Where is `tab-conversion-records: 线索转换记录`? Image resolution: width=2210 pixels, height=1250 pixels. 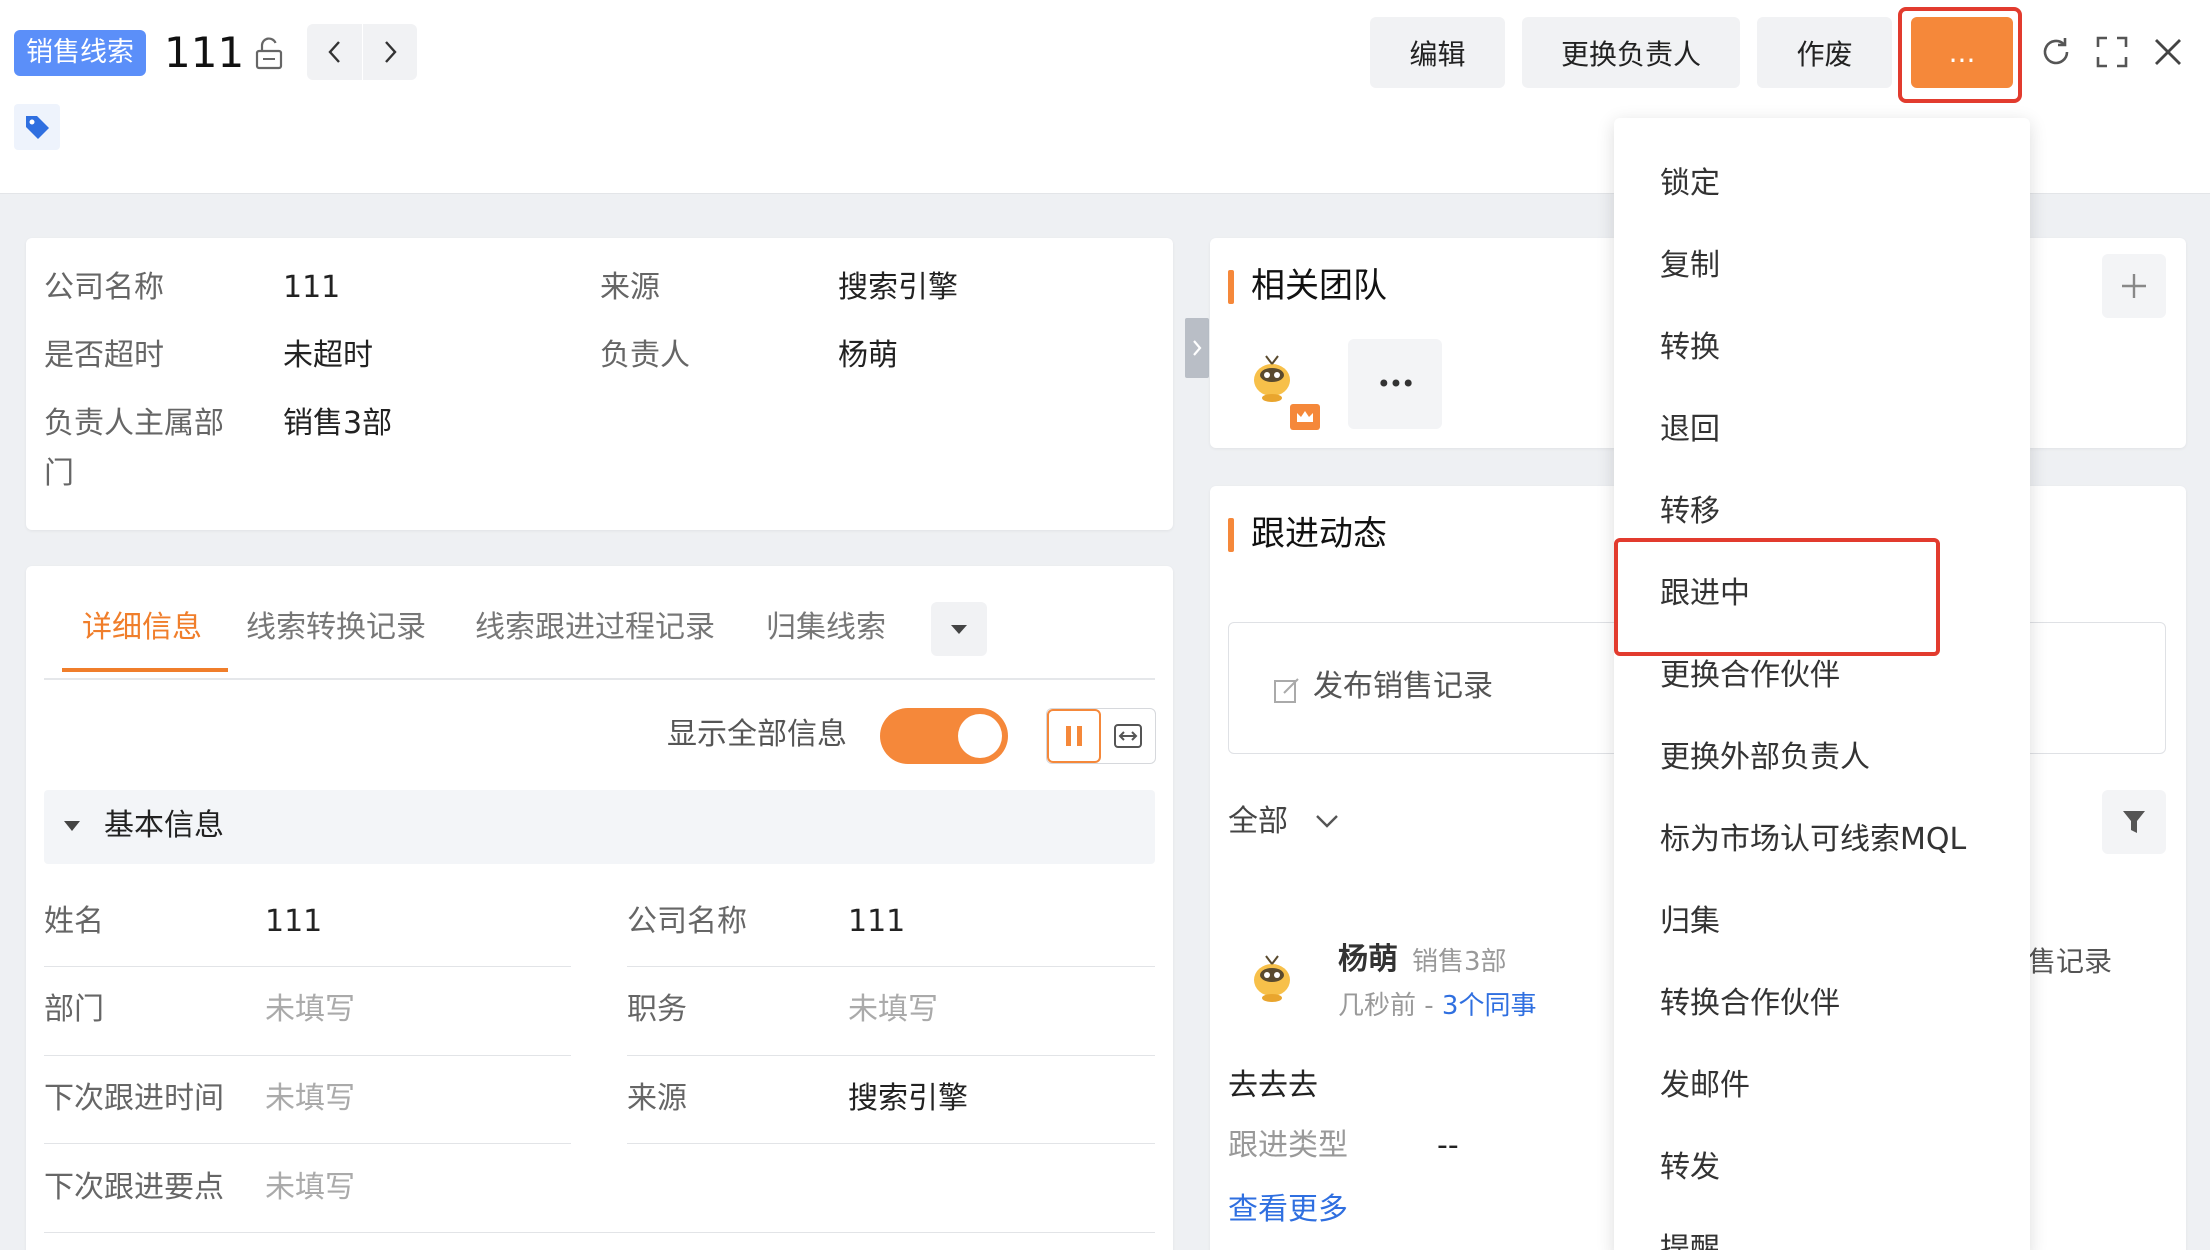
tab-conversion-records: 线索转换记录 is located at coordinates (336, 628).